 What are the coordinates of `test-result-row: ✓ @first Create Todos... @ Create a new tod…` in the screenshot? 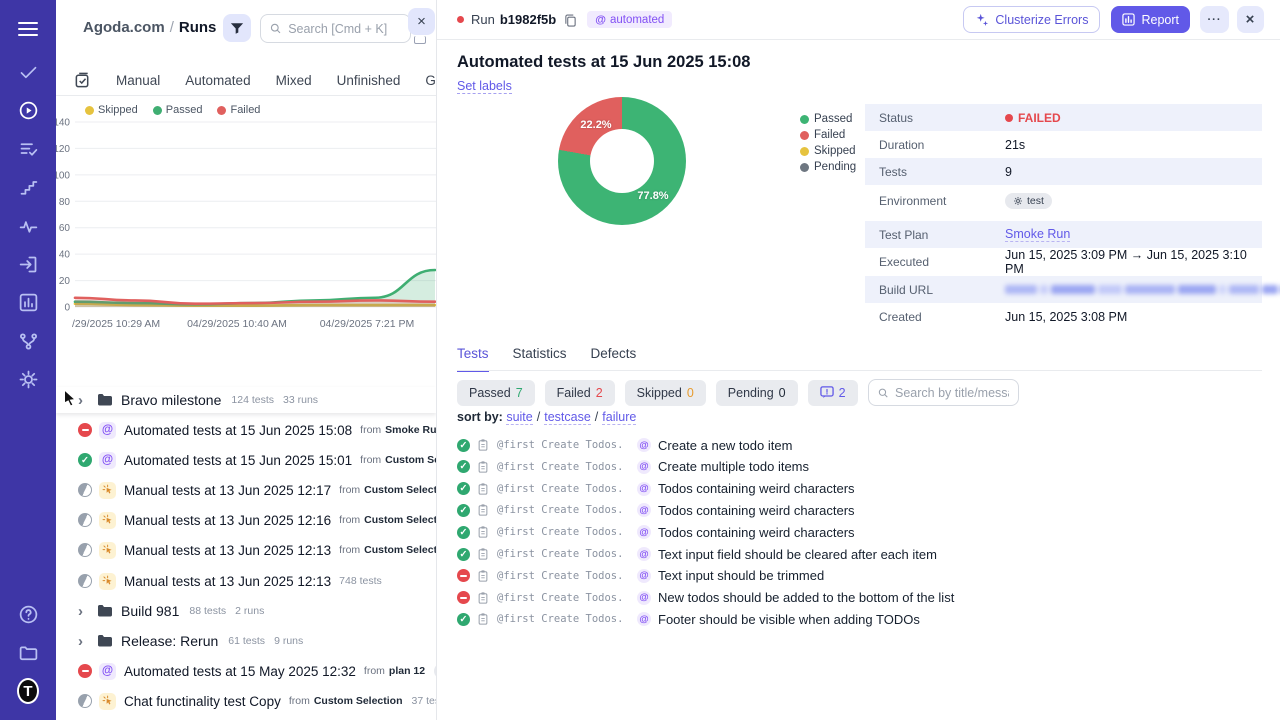 It's located at (860, 445).